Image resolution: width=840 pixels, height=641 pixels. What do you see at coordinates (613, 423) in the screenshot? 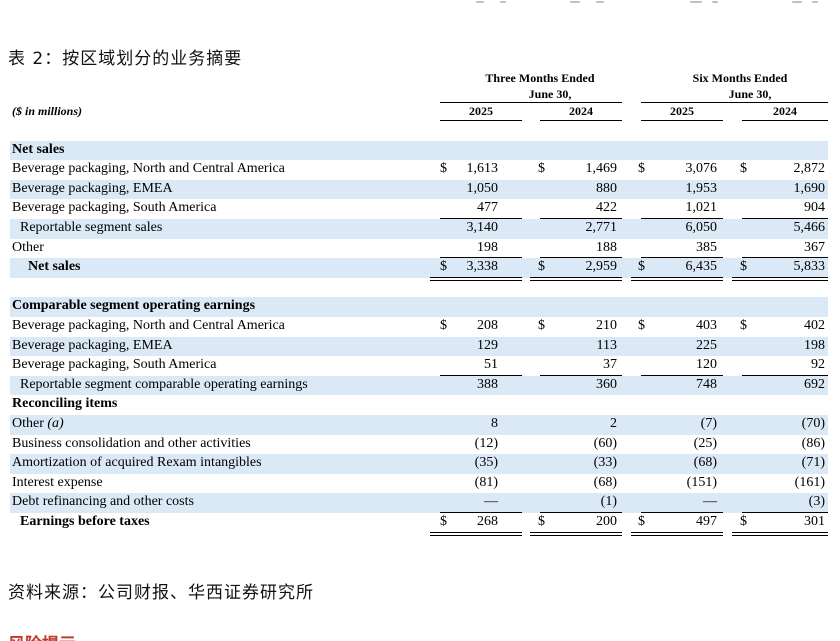
I see `table-cell: 2` at bounding box center [613, 423].